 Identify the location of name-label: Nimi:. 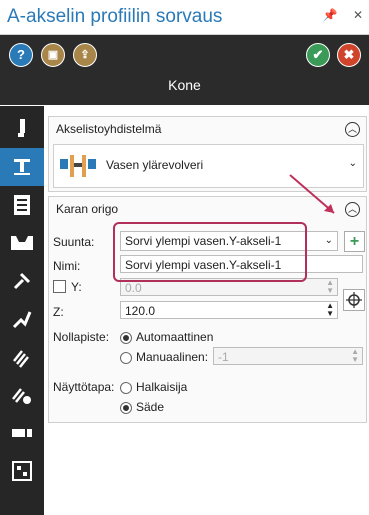
(67, 266).